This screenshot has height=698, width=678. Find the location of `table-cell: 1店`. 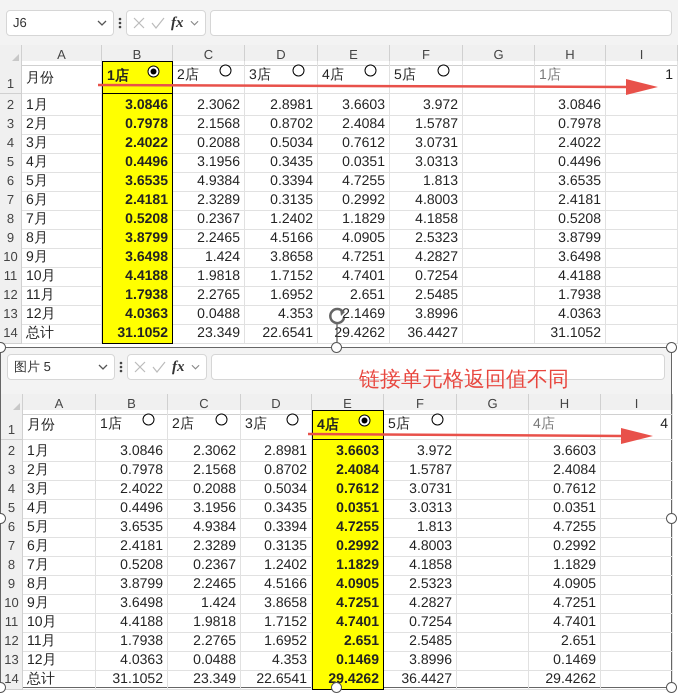

table-cell: 1店 is located at coordinates (570, 77).